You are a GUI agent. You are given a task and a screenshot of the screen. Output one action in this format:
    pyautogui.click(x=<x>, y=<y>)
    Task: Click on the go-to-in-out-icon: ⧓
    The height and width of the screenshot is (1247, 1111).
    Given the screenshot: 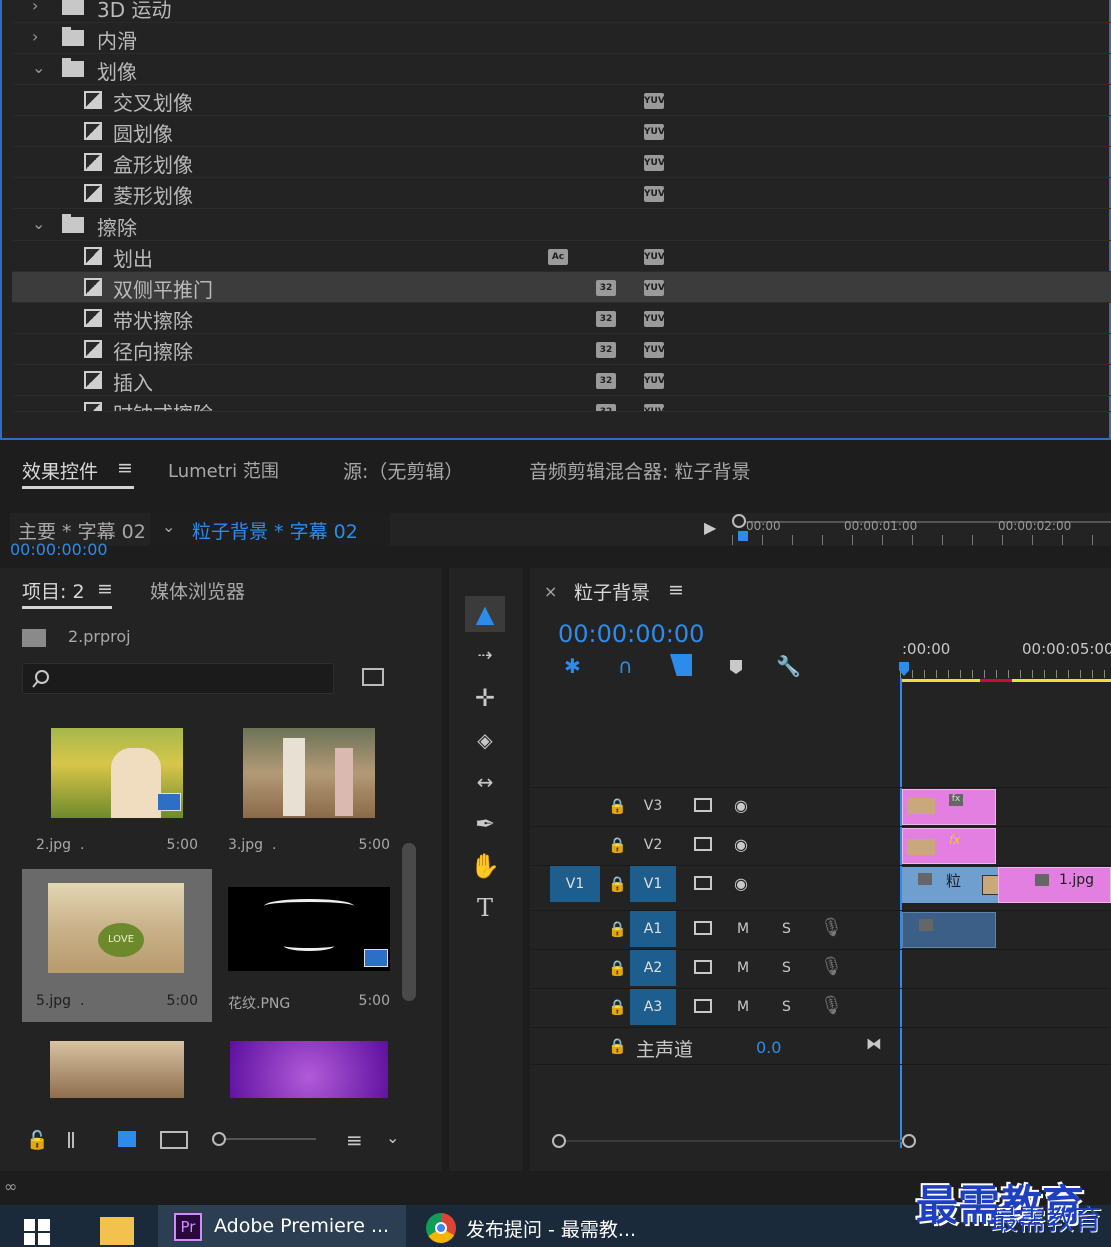 What is the action you would take?
    pyautogui.click(x=874, y=1043)
    